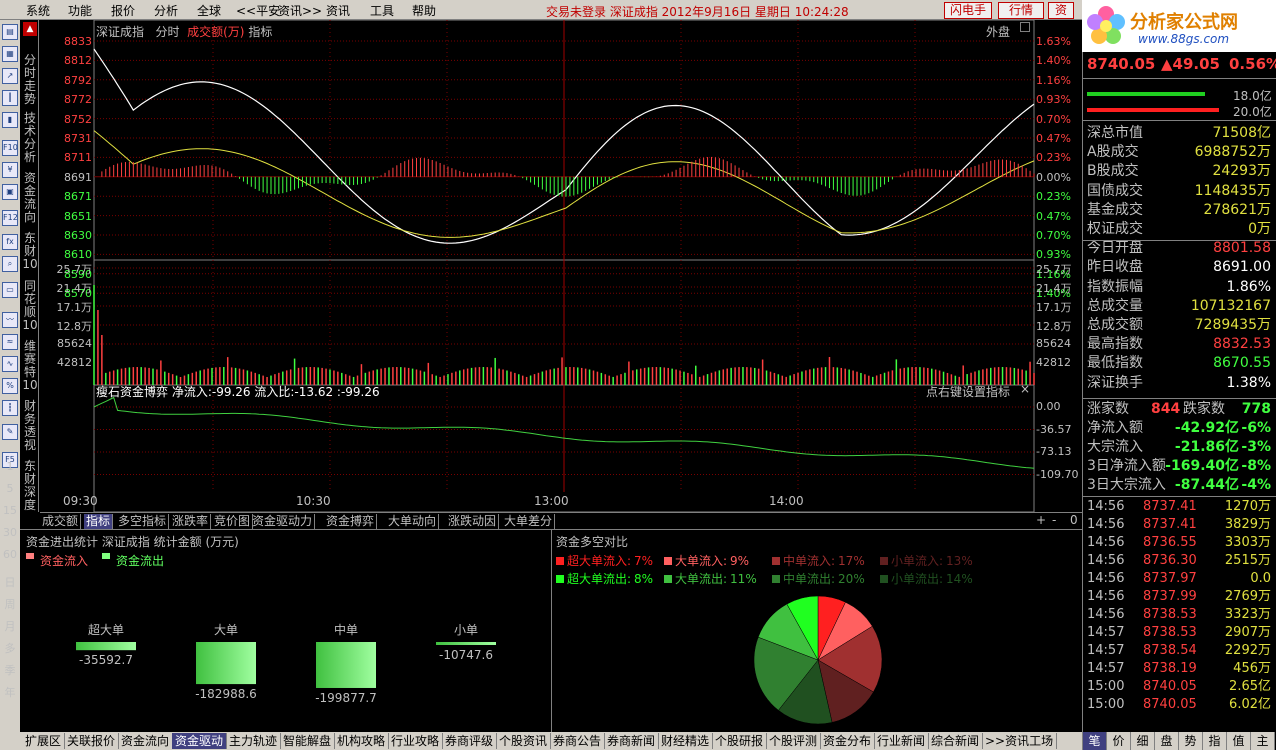  Describe the element at coordinates (10, 120) in the screenshot. I see `bar-chart-icon: ▮` at that location.